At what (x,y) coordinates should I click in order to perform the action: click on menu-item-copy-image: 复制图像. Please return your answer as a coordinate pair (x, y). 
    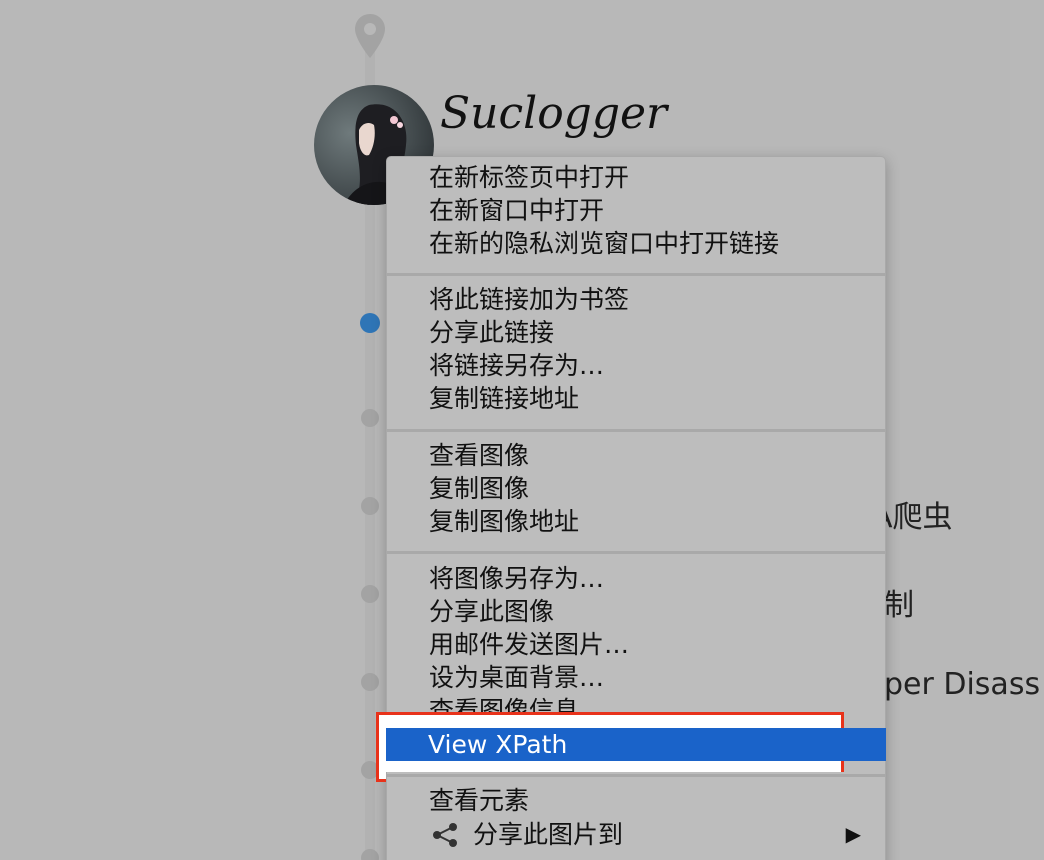
    Looking at the image, I should click on (636, 488).